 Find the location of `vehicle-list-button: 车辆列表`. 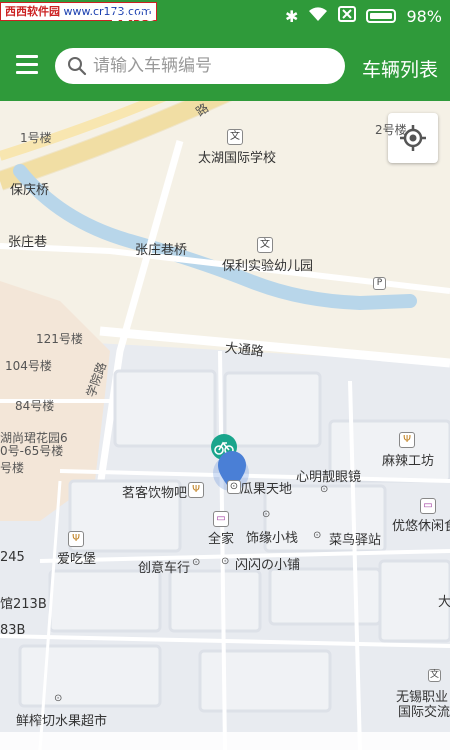

vehicle-list-button: 车辆列表 is located at coordinates (400, 68).